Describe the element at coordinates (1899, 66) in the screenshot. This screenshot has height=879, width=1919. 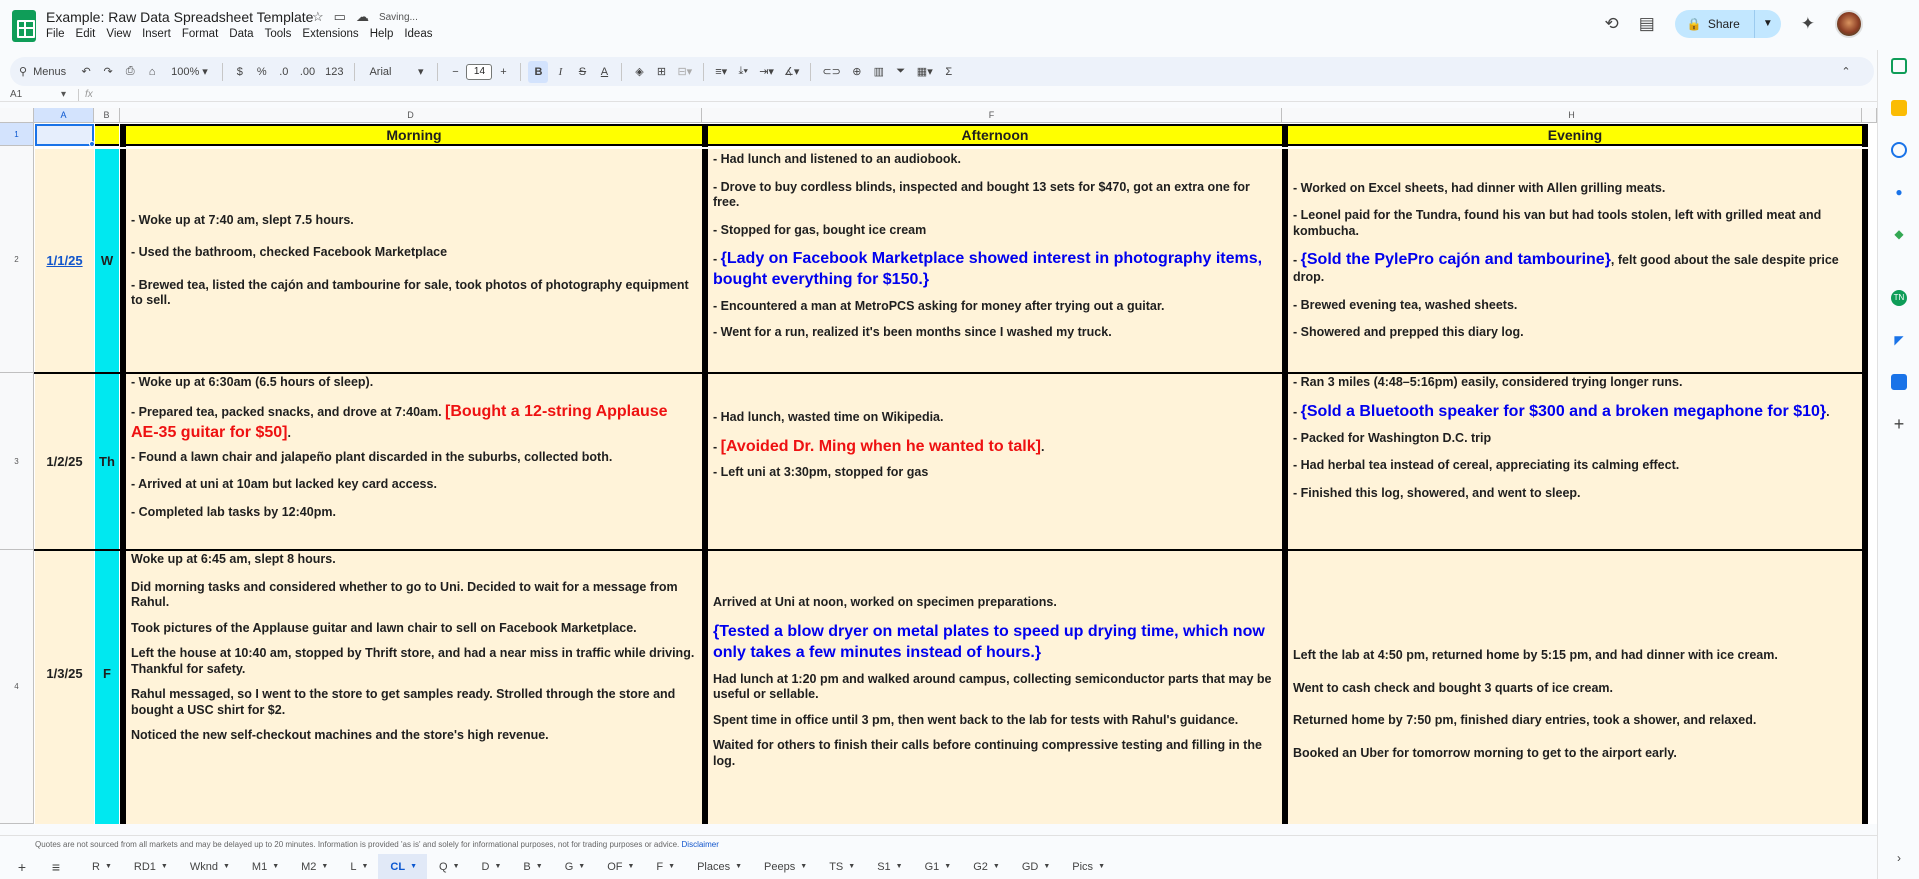
I see `sheets-side-icon` at that location.